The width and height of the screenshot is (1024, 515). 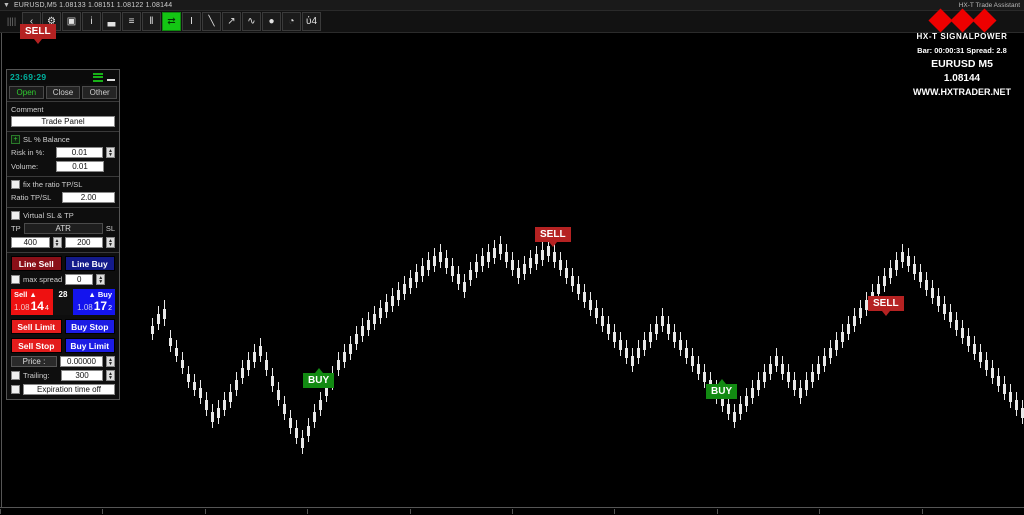 I want to click on sl-balance-toggle: +, so click(x=15, y=139).